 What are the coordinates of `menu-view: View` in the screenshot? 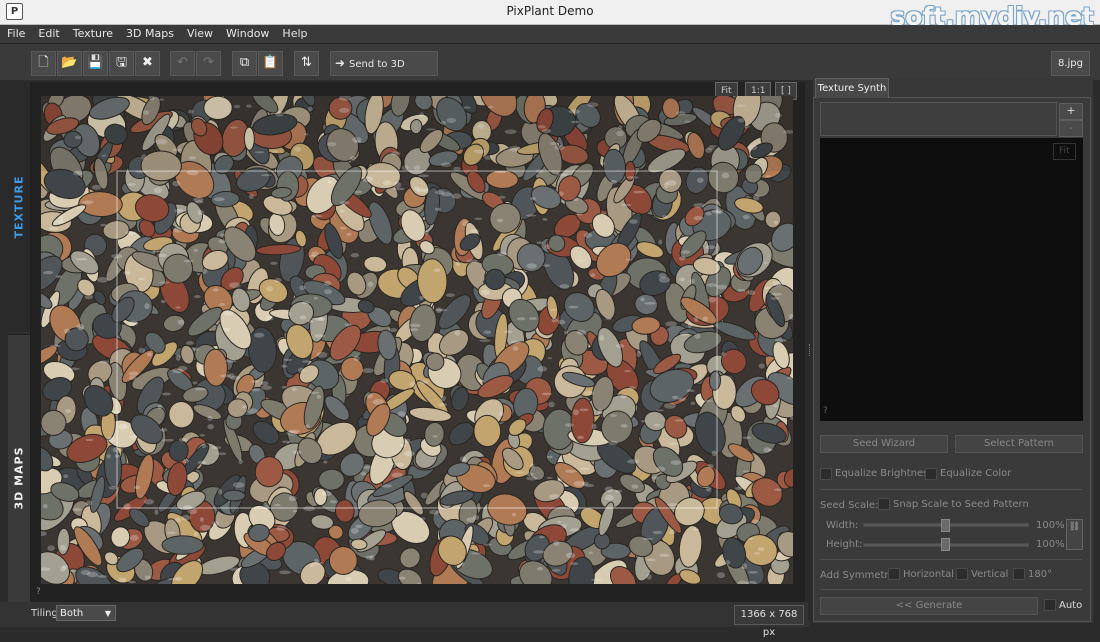 It's located at (199, 32).